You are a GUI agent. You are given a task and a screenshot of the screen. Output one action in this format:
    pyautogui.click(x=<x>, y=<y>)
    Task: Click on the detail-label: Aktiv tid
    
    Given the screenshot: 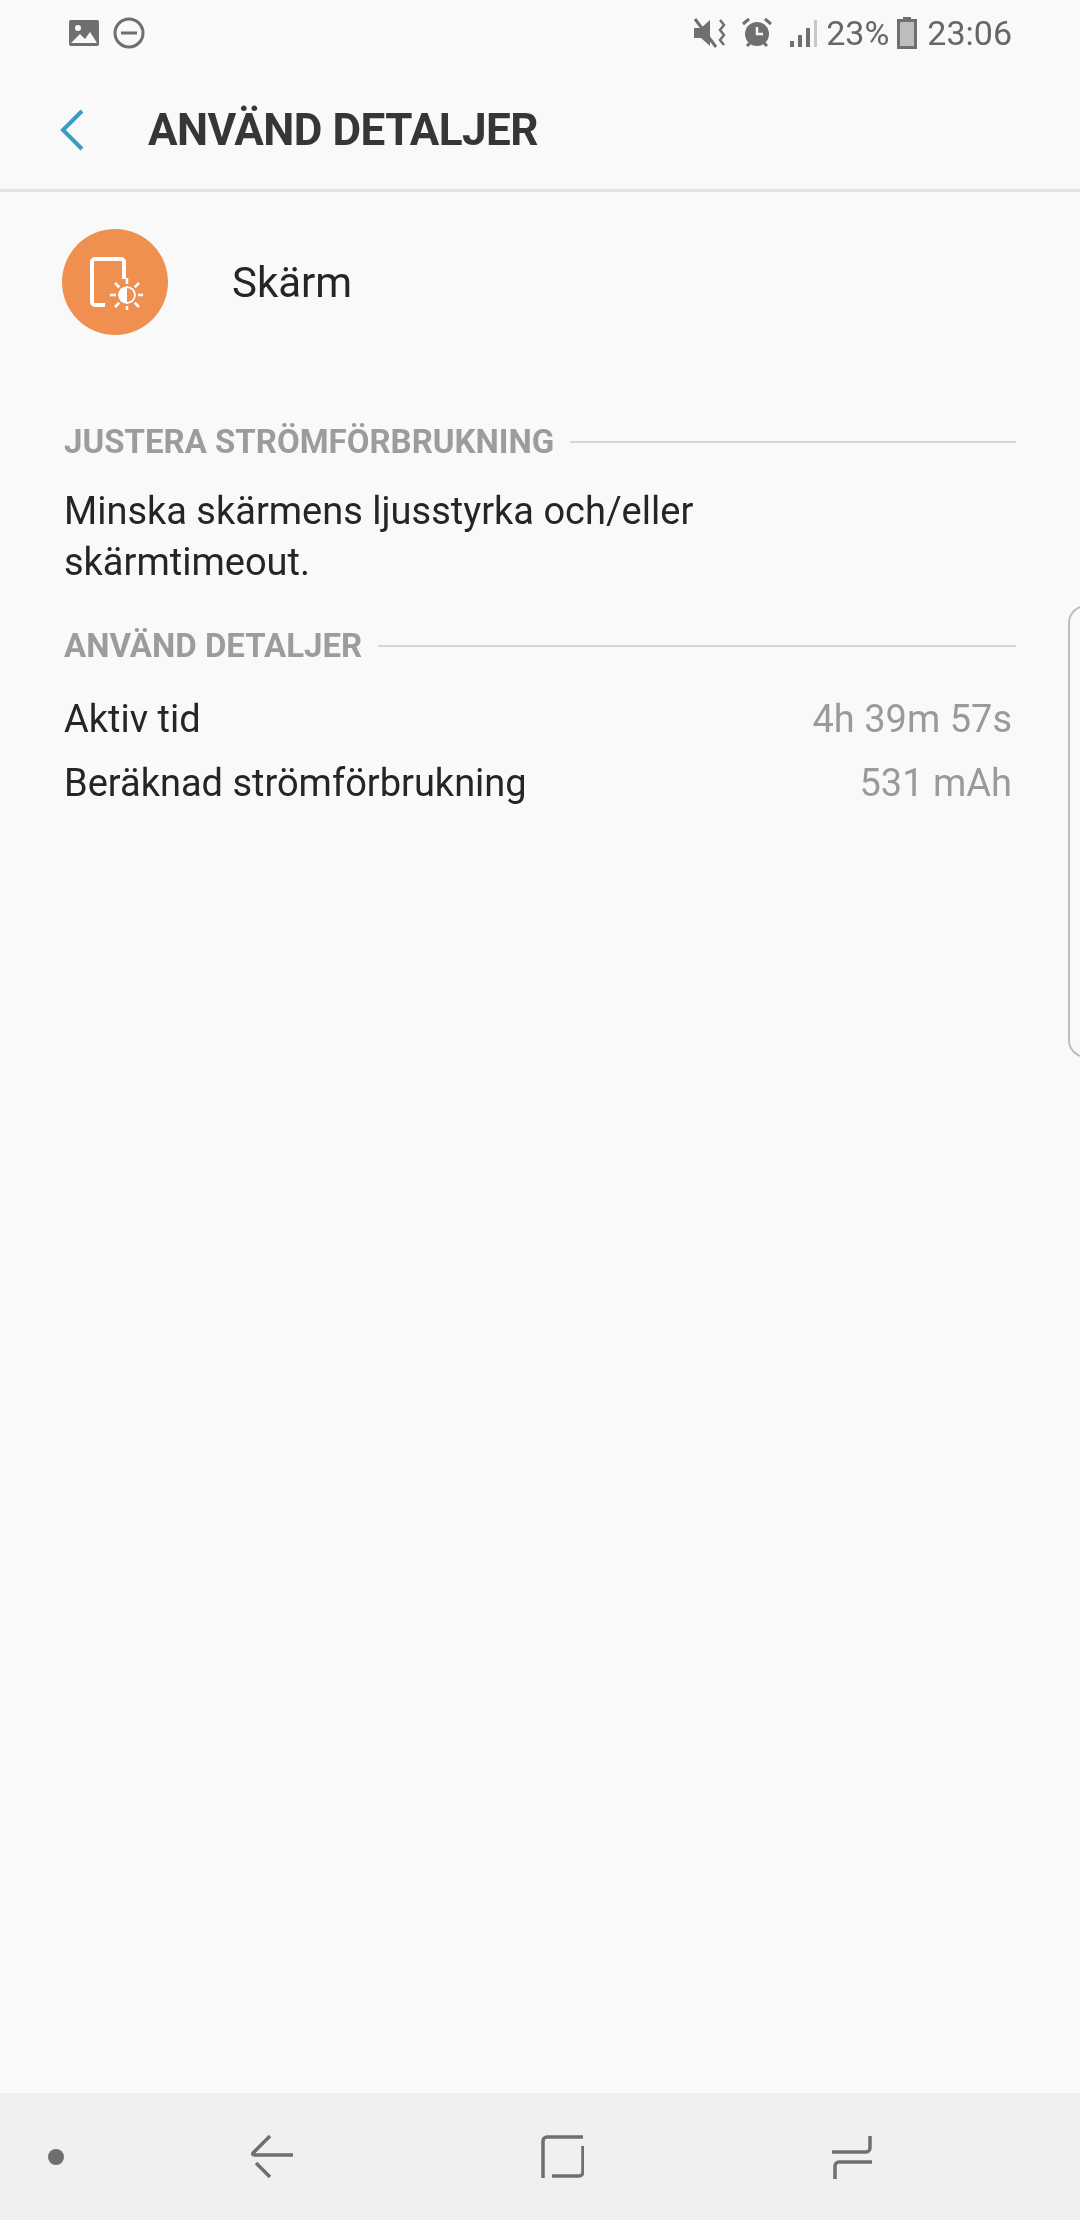 What is the action you would take?
    pyautogui.click(x=132, y=719)
    